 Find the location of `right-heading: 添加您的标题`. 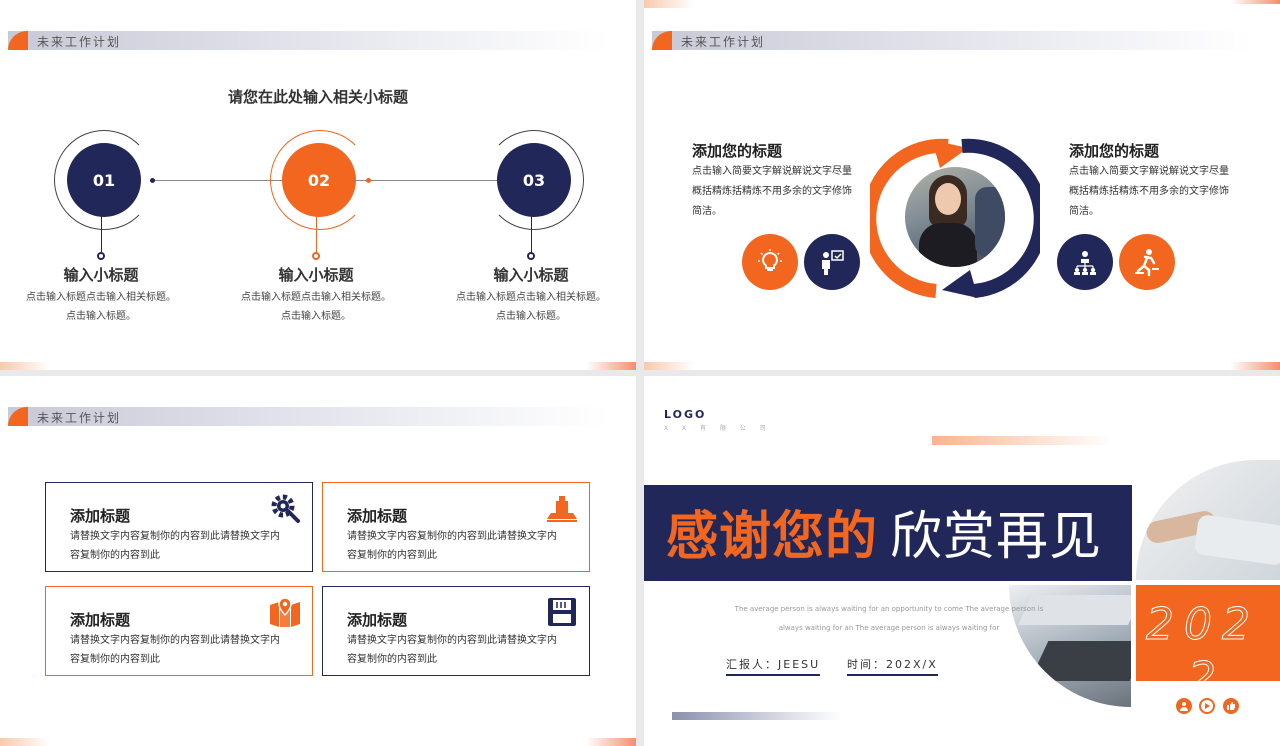

right-heading: 添加您的标题 is located at coordinates (1114, 151).